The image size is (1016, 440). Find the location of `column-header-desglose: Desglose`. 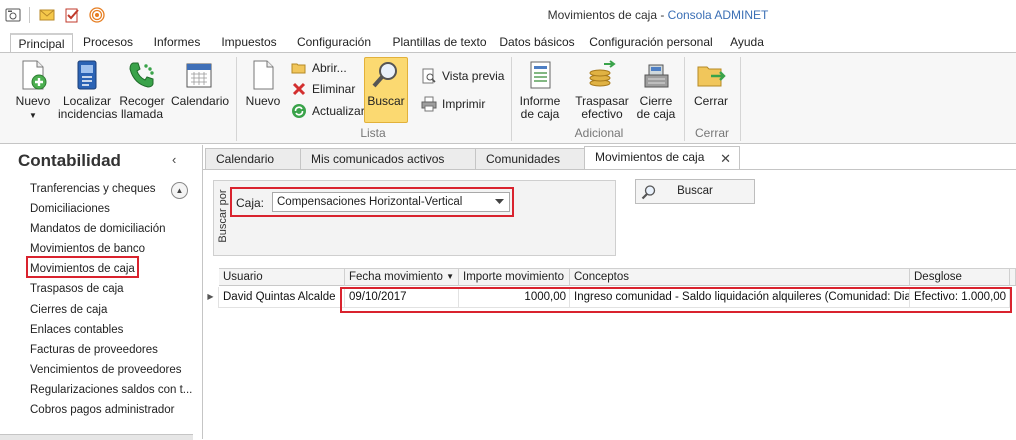

column-header-desglose: Desglose is located at coordinates (960, 277).